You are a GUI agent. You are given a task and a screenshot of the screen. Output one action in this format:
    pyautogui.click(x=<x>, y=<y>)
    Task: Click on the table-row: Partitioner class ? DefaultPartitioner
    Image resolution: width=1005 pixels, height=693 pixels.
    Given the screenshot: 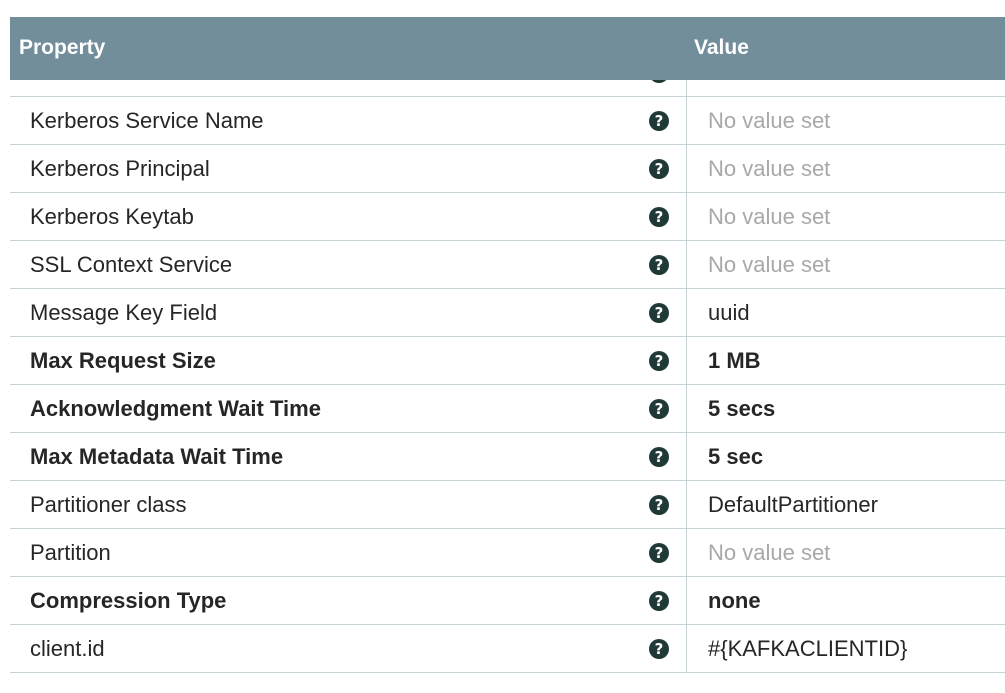 What is the action you would take?
    pyautogui.click(x=507, y=505)
    